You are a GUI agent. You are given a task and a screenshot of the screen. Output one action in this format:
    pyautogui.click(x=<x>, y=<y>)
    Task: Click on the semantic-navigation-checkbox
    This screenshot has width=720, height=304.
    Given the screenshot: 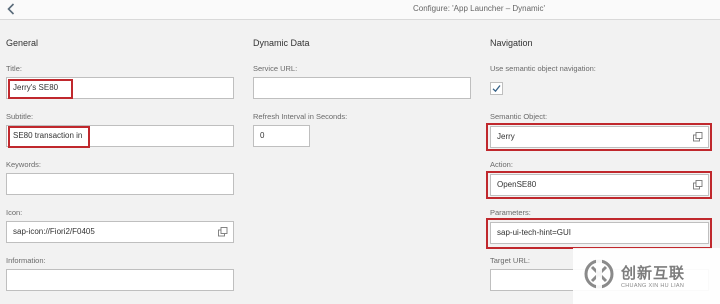 What is the action you would take?
    pyautogui.click(x=496, y=88)
    